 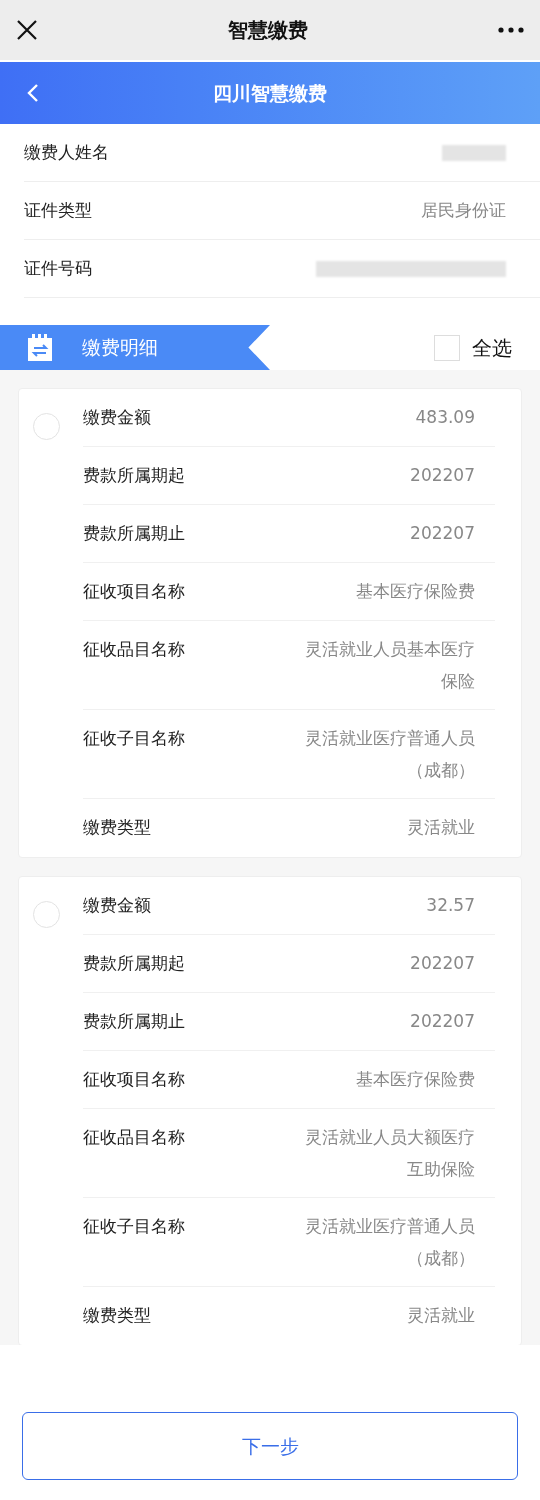 I want to click on close-icon, so click(x=27, y=30).